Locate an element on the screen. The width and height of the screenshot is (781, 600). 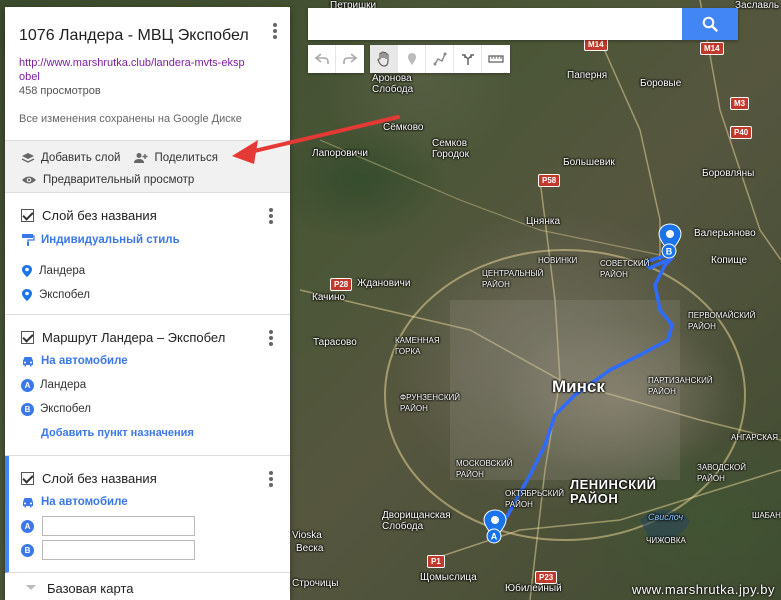
save-status: Все изменения сохранены на Google Диске is located at coordinates (130, 119).